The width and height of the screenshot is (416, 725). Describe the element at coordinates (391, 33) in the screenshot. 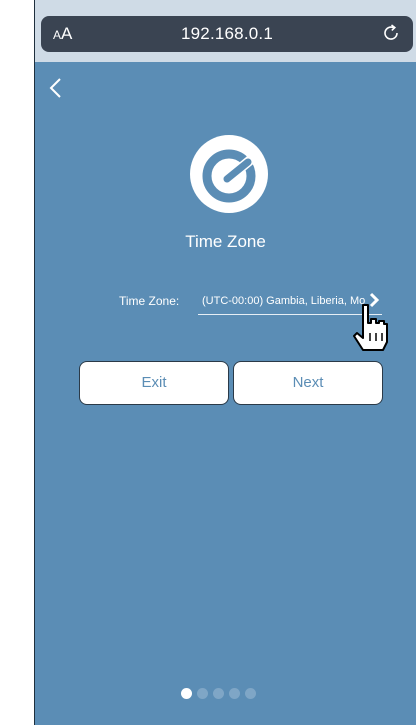

I see `reload-icon` at that location.